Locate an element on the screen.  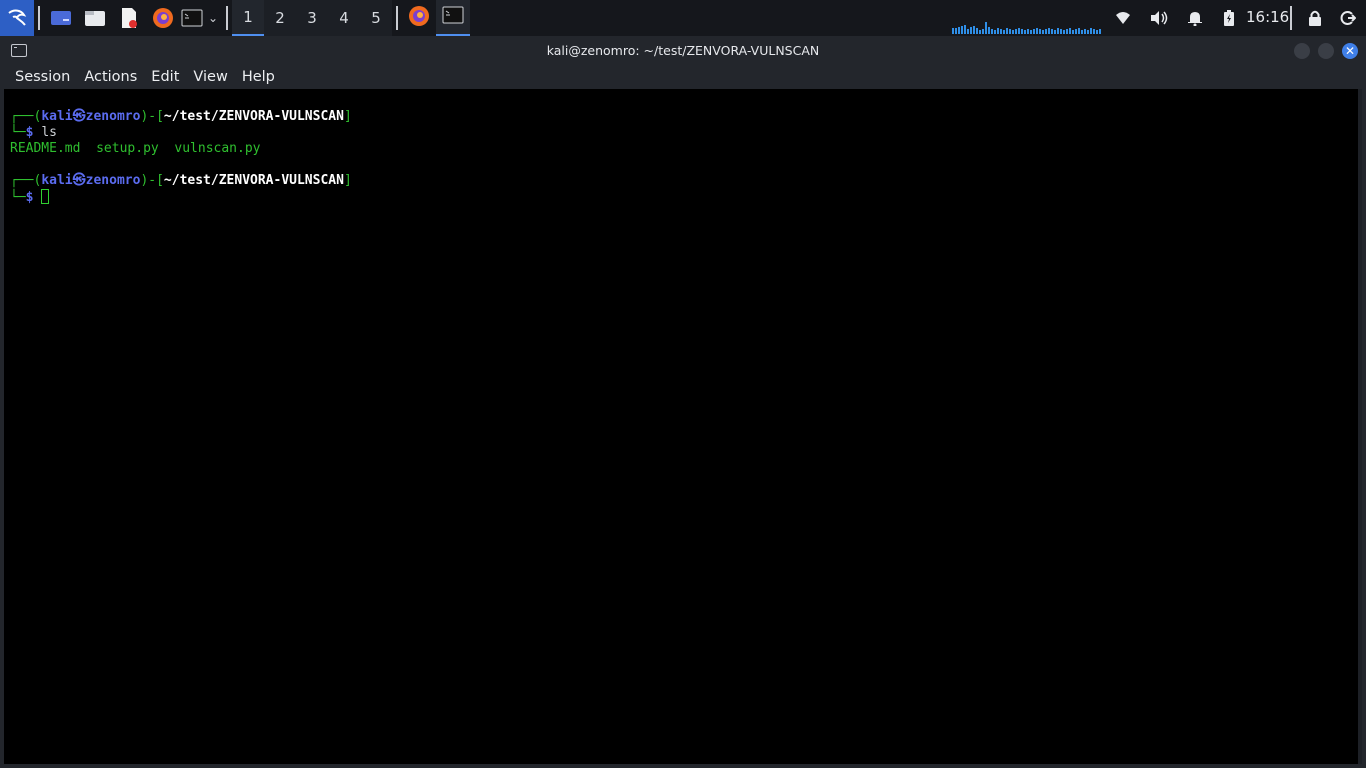
window-titlebar: kali@zenomro: ~/test/ZENVORA-VULNSCAN ✕ is located at coordinates (683, 50).